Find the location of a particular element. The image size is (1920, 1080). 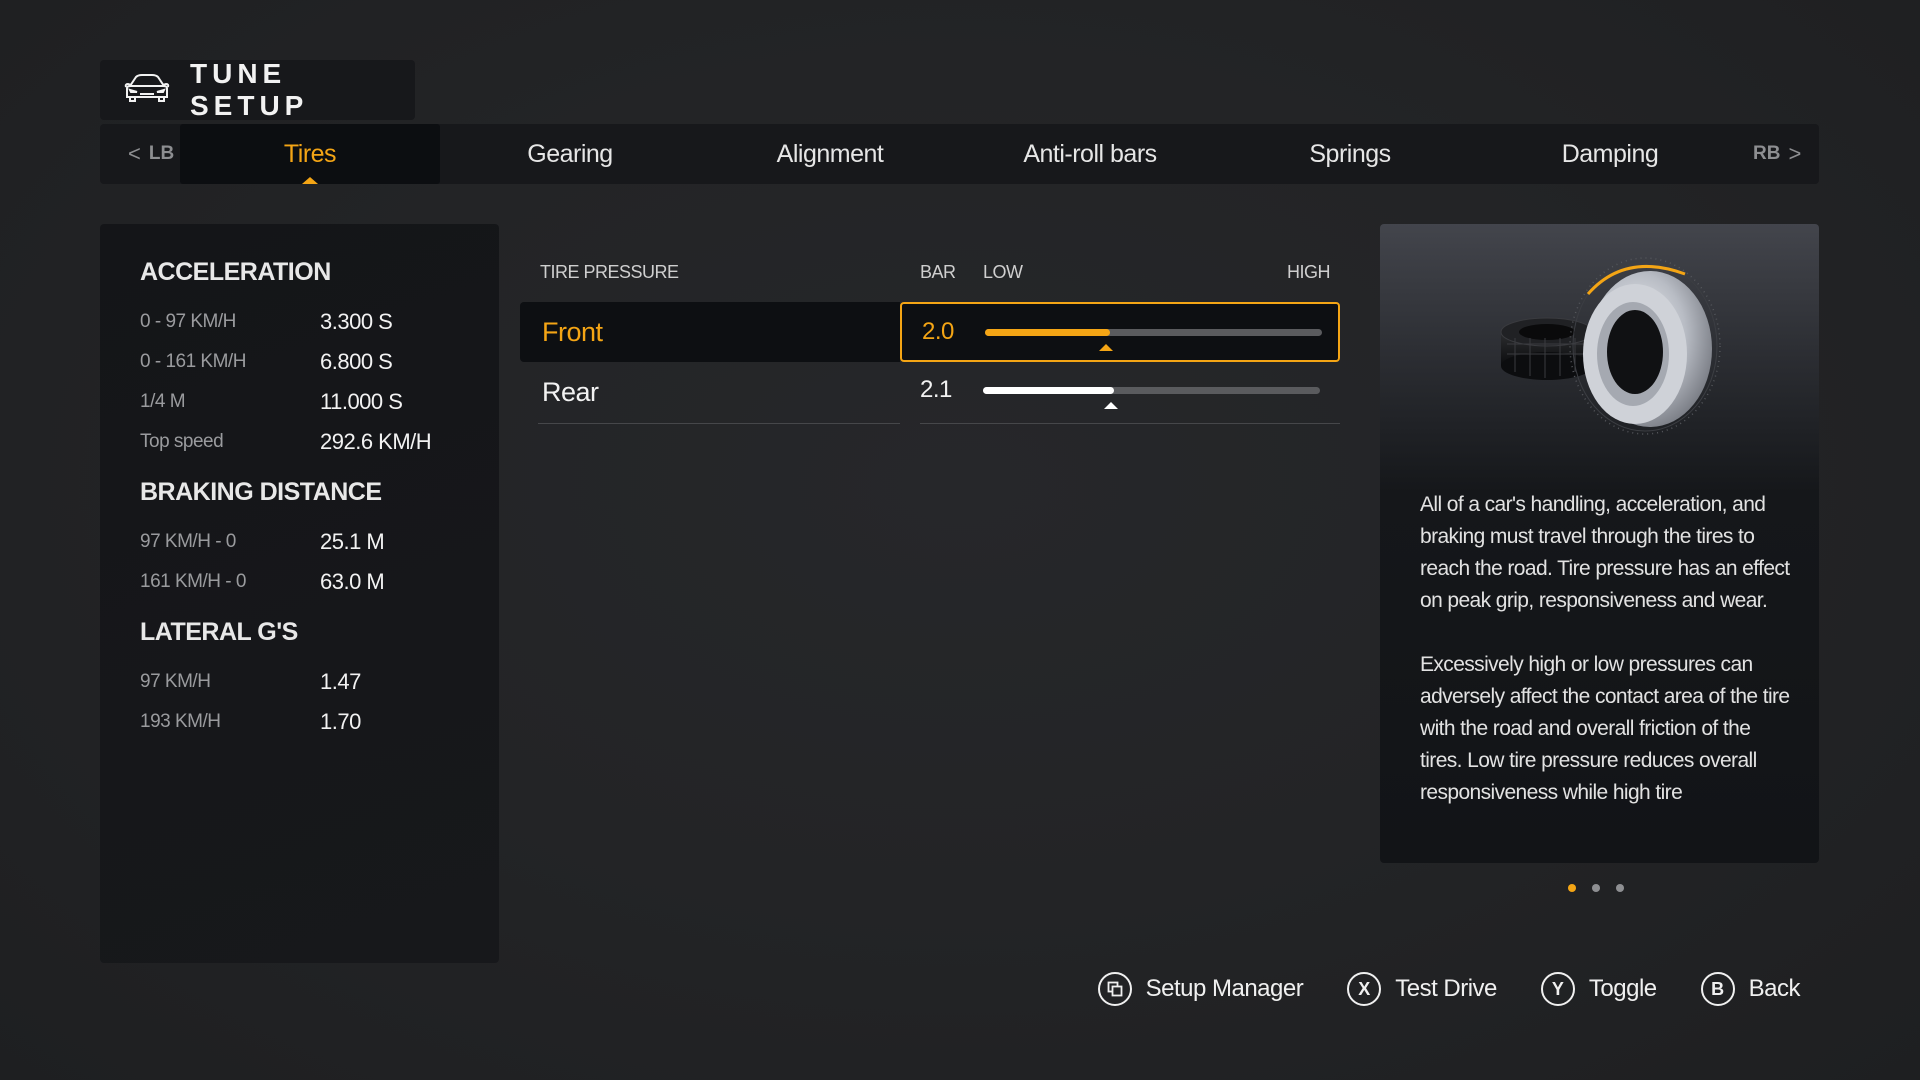

front-pressure-slider: 2.0 is located at coordinates (1120, 332).